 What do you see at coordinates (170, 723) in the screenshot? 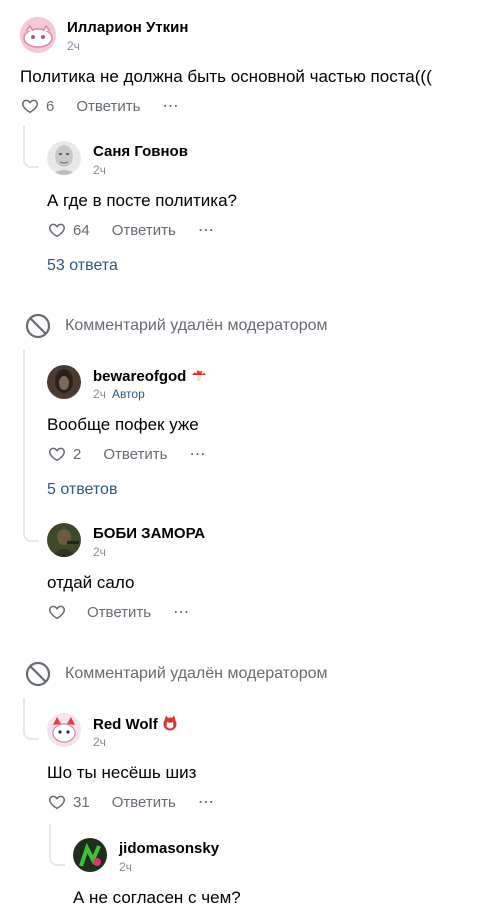
I see `wolf-emoji` at bounding box center [170, 723].